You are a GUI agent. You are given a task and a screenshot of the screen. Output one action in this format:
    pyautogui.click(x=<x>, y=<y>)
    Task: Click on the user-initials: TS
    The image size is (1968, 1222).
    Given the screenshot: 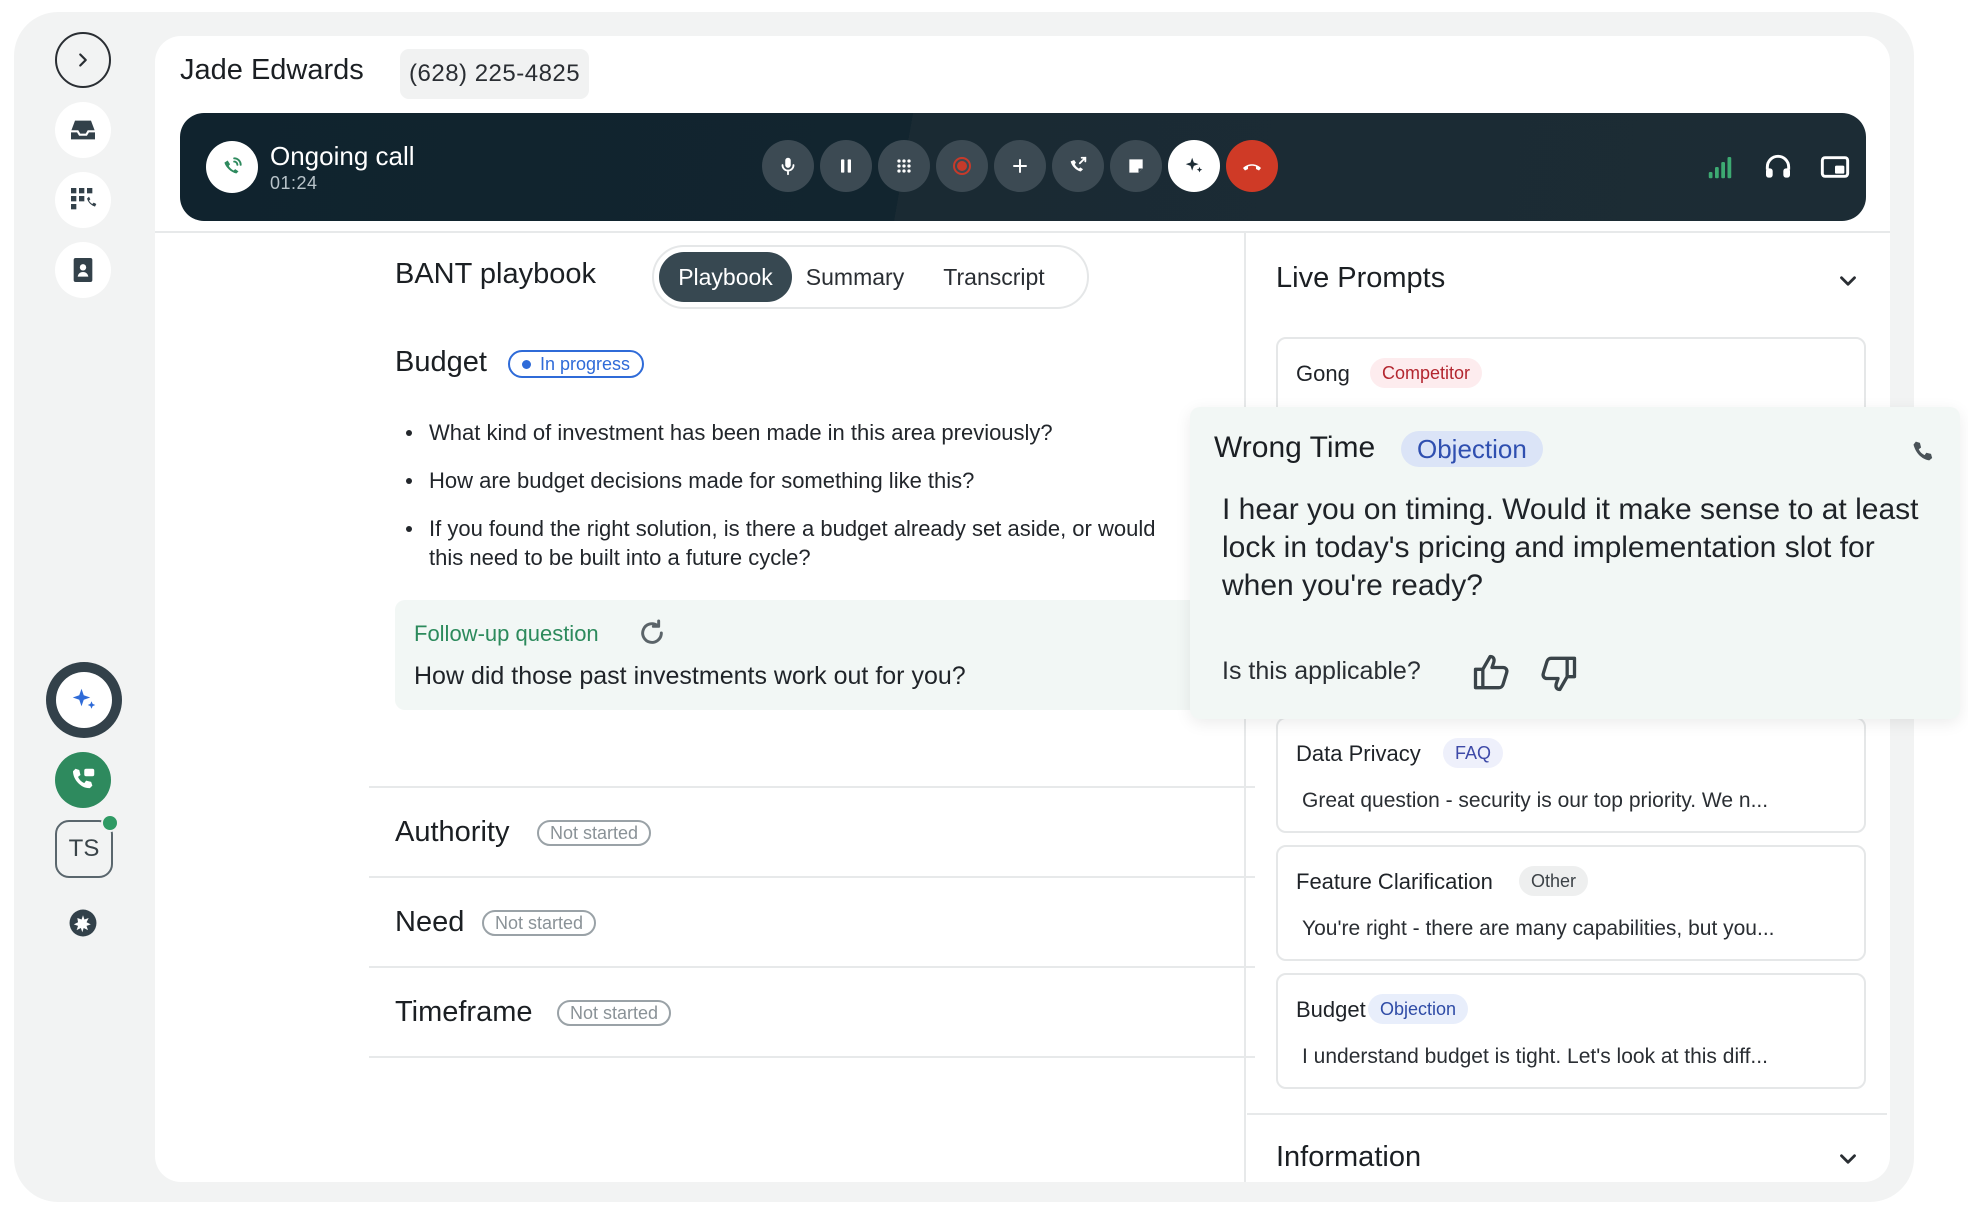 What is the action you would take?
    pyautogui.click(x=84, y=848)
    